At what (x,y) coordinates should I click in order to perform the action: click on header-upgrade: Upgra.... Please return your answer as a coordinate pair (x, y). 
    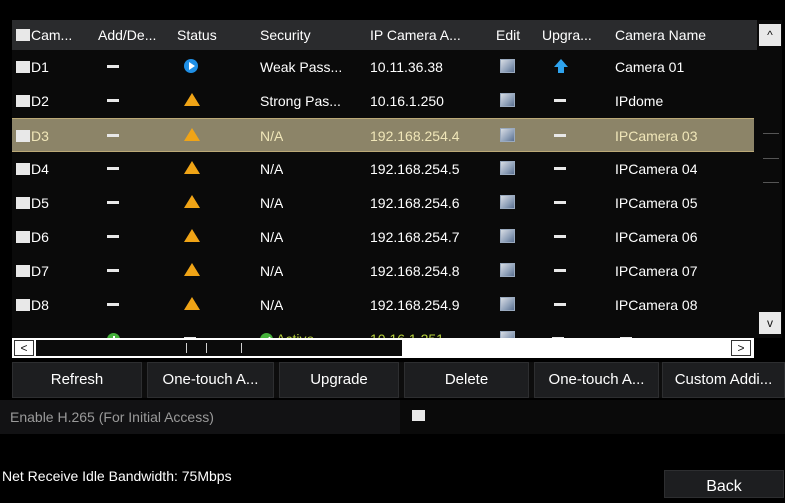
    Looking at the image, I should click on (577, 35).